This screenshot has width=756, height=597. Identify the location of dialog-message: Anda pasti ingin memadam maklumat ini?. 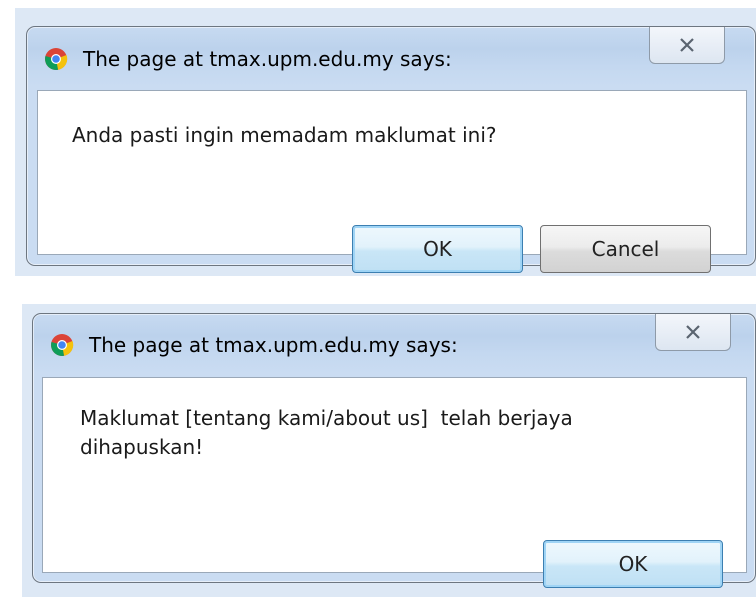
(284, 135).